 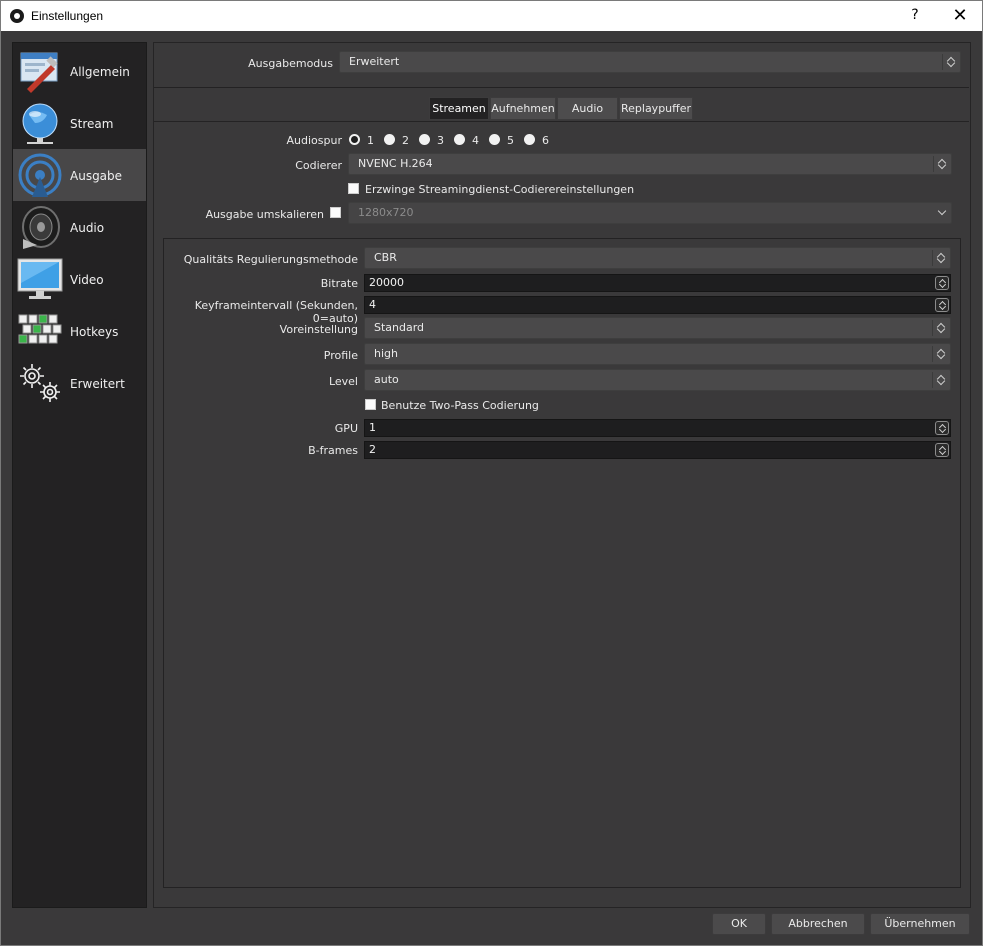 I want to click on speaker-icon, so click(x=41, y=227).